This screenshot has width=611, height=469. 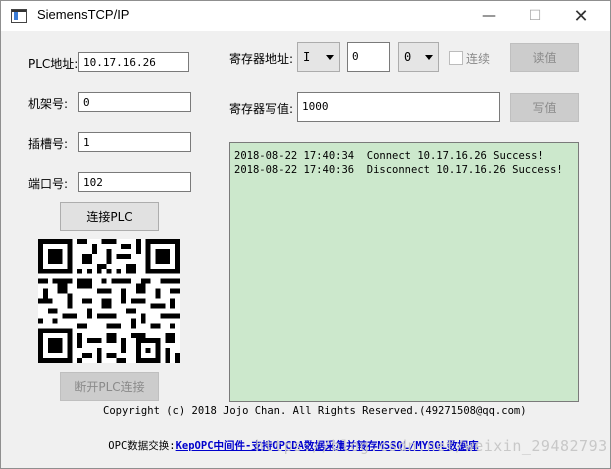 I want to click on rack-label: 机架号:, so click(x=48, y=104).